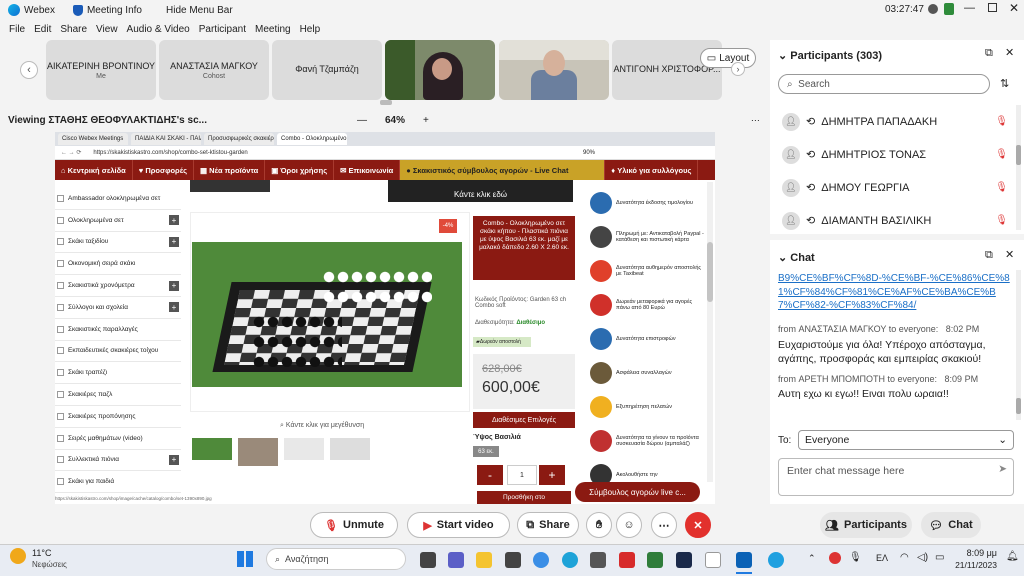  What do you see at coordinates (42, 29) in the screenshot?
I see `menu-edit: Edit` at bounding box center [42, 29].